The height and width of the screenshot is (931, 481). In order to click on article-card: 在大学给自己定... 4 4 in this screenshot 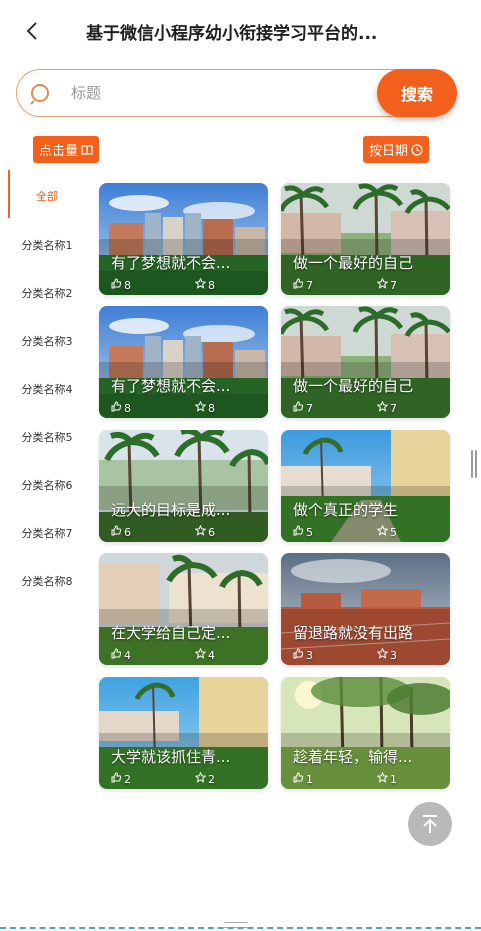, I will do `click(183, 609)`.